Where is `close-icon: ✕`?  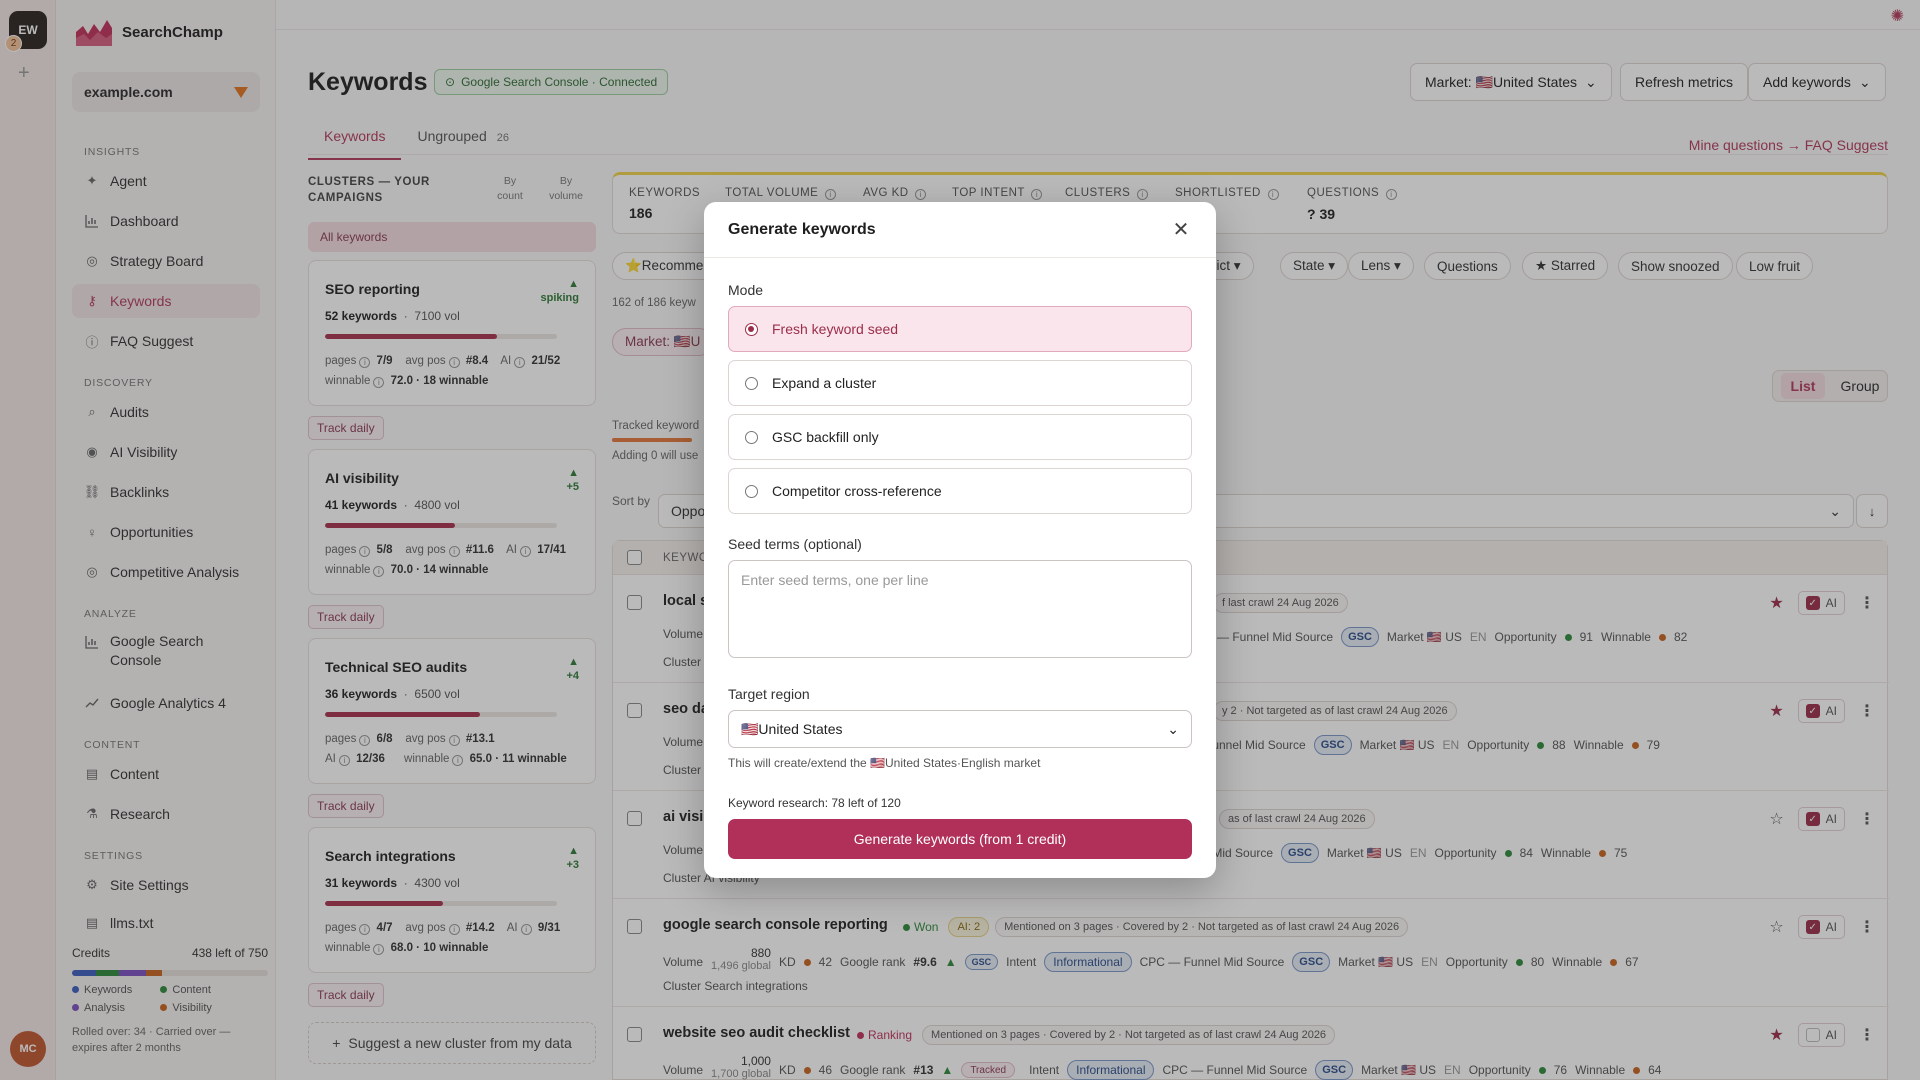
close-icon: ✕ is located at coordinates (1181, 229).